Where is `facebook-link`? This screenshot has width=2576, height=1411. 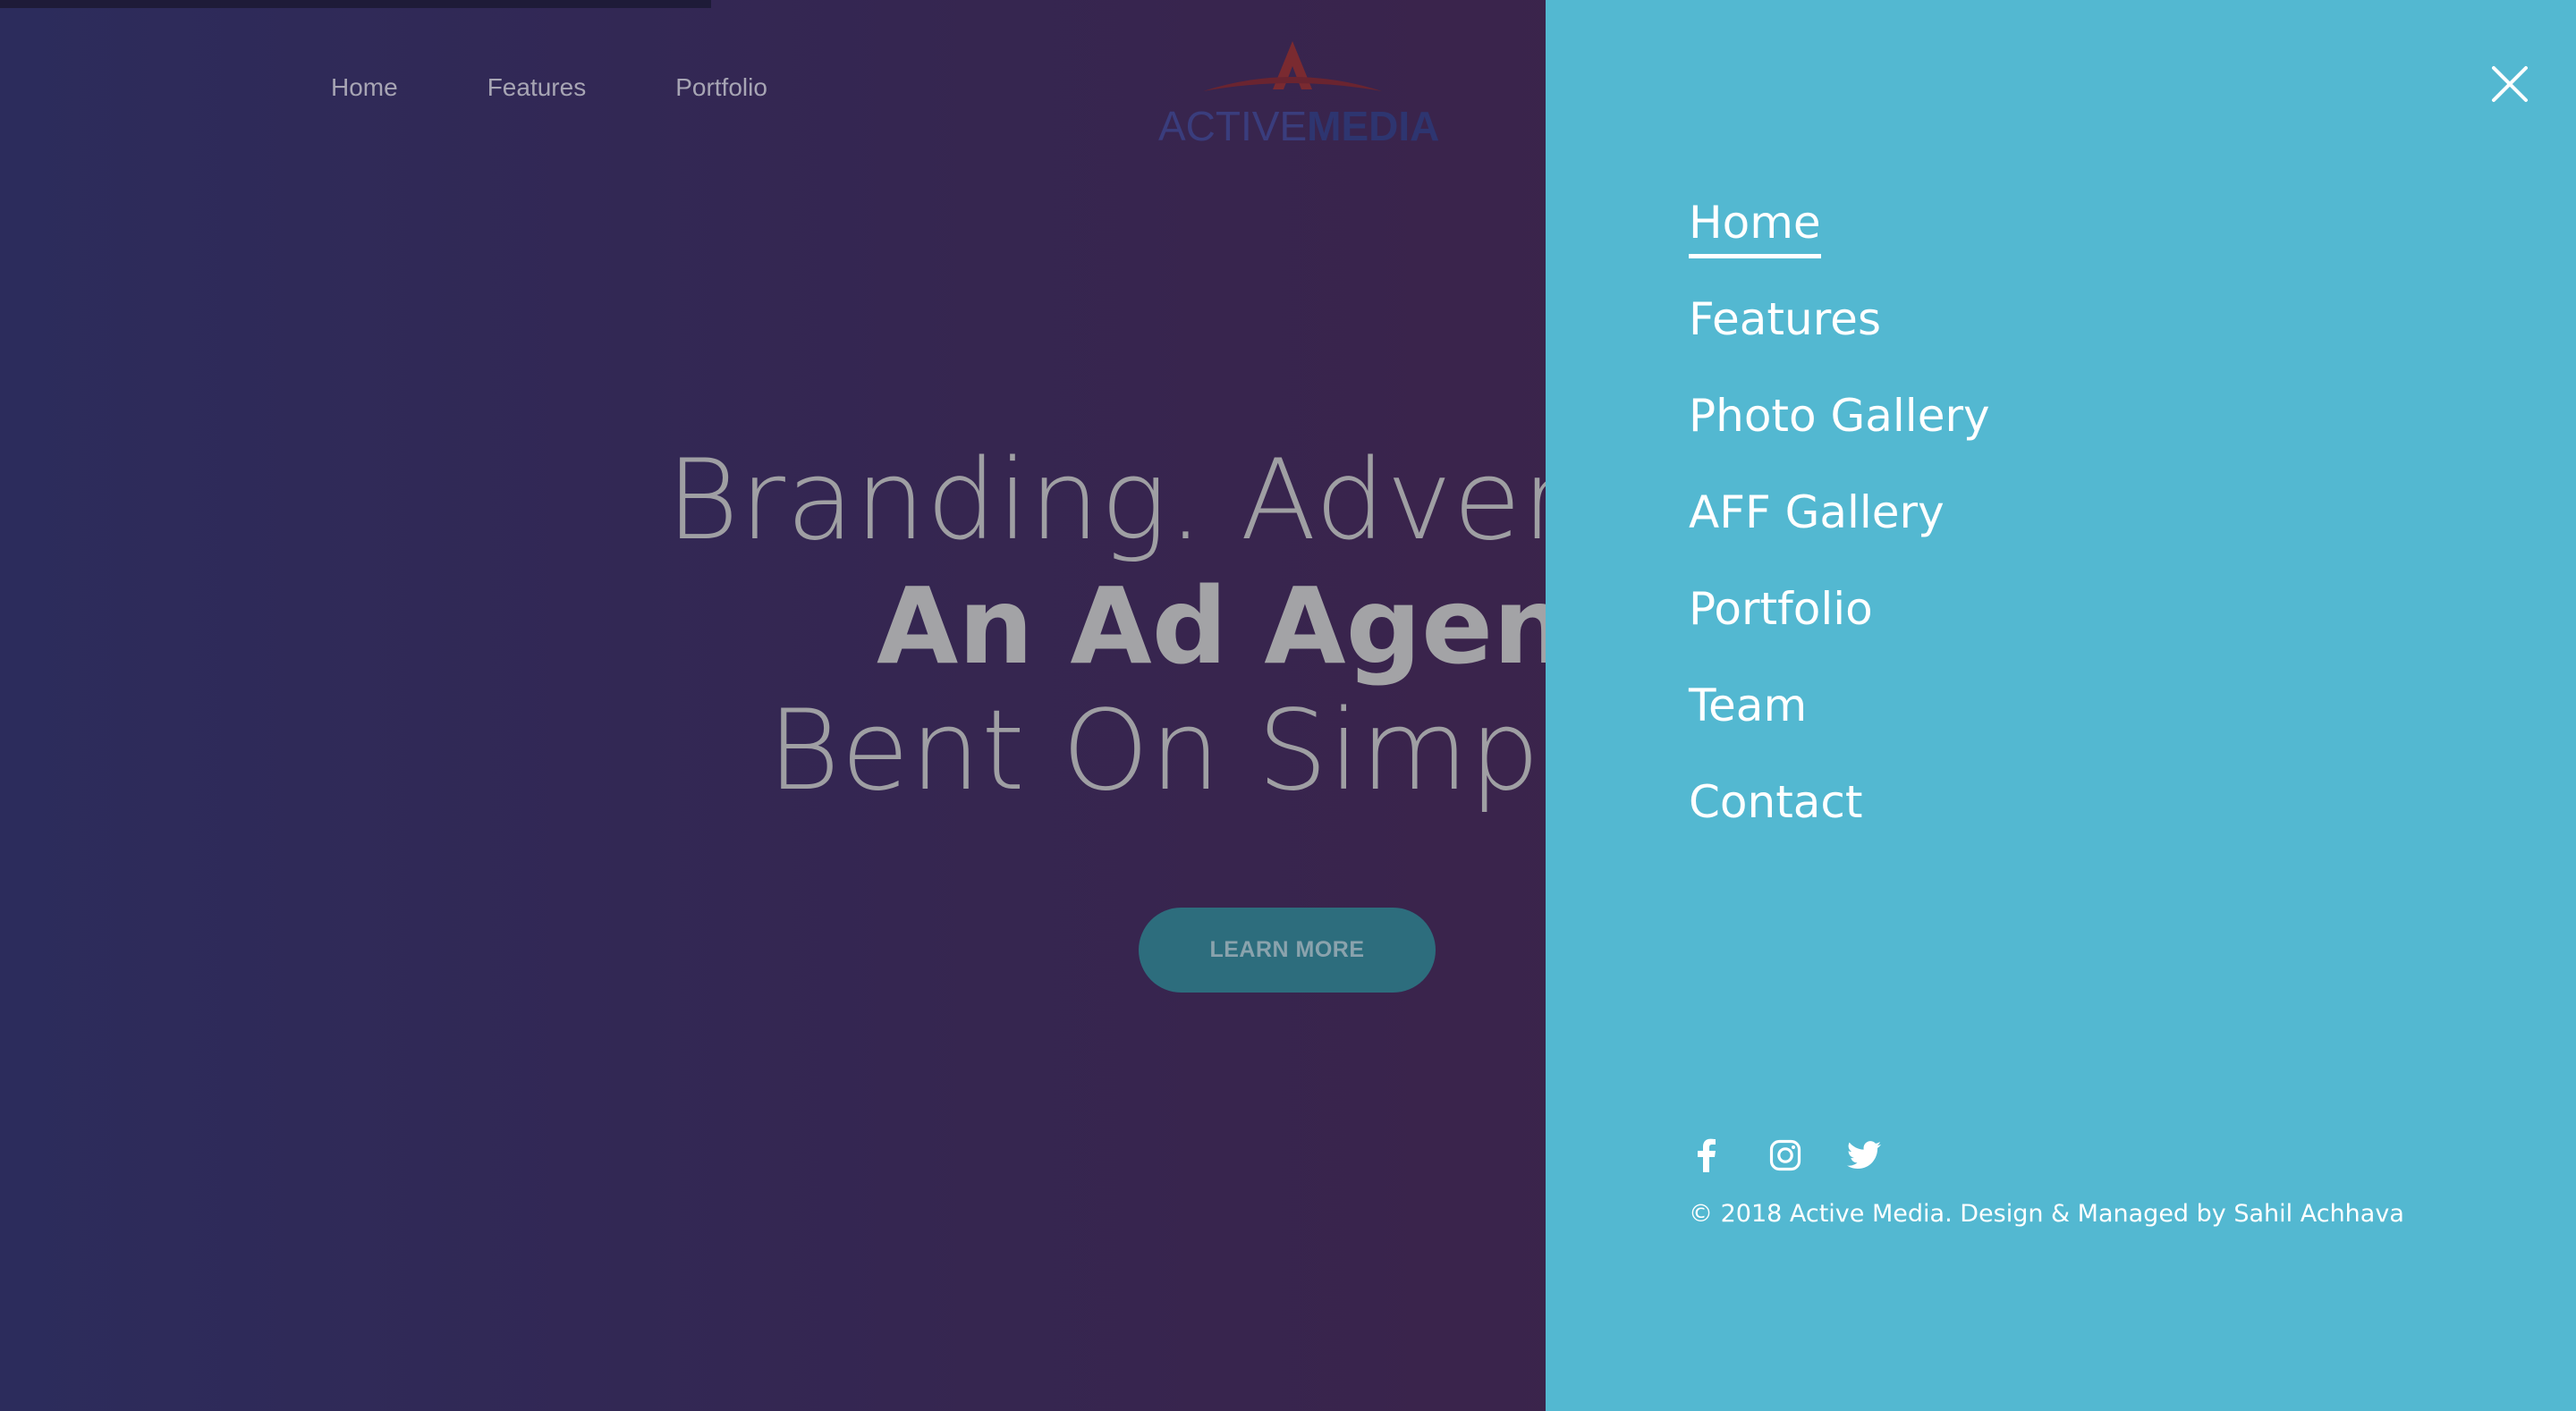
facebook-link is located at coordinates (1706, 1155).